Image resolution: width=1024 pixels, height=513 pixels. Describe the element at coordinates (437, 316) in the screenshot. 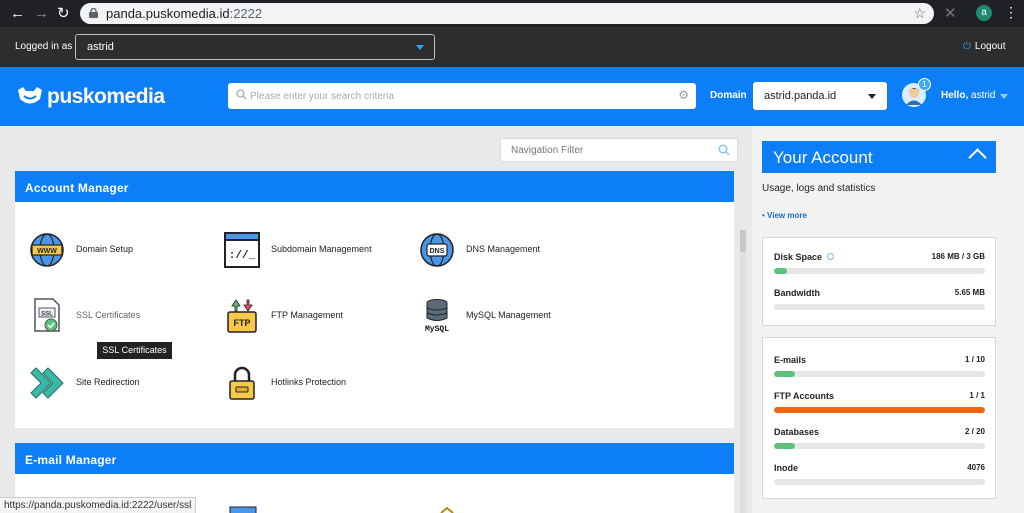

I see `mysql-database-icon: MySQL` at that location.